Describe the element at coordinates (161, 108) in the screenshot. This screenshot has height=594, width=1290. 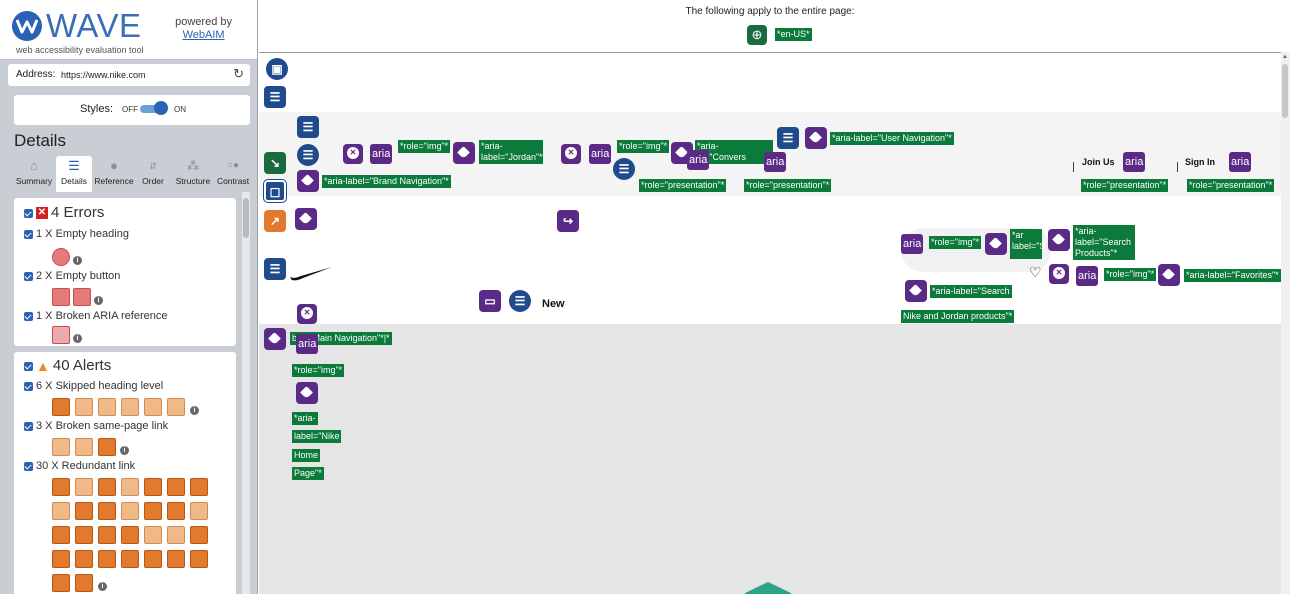
I see `styles-toggle-knob` at that location.